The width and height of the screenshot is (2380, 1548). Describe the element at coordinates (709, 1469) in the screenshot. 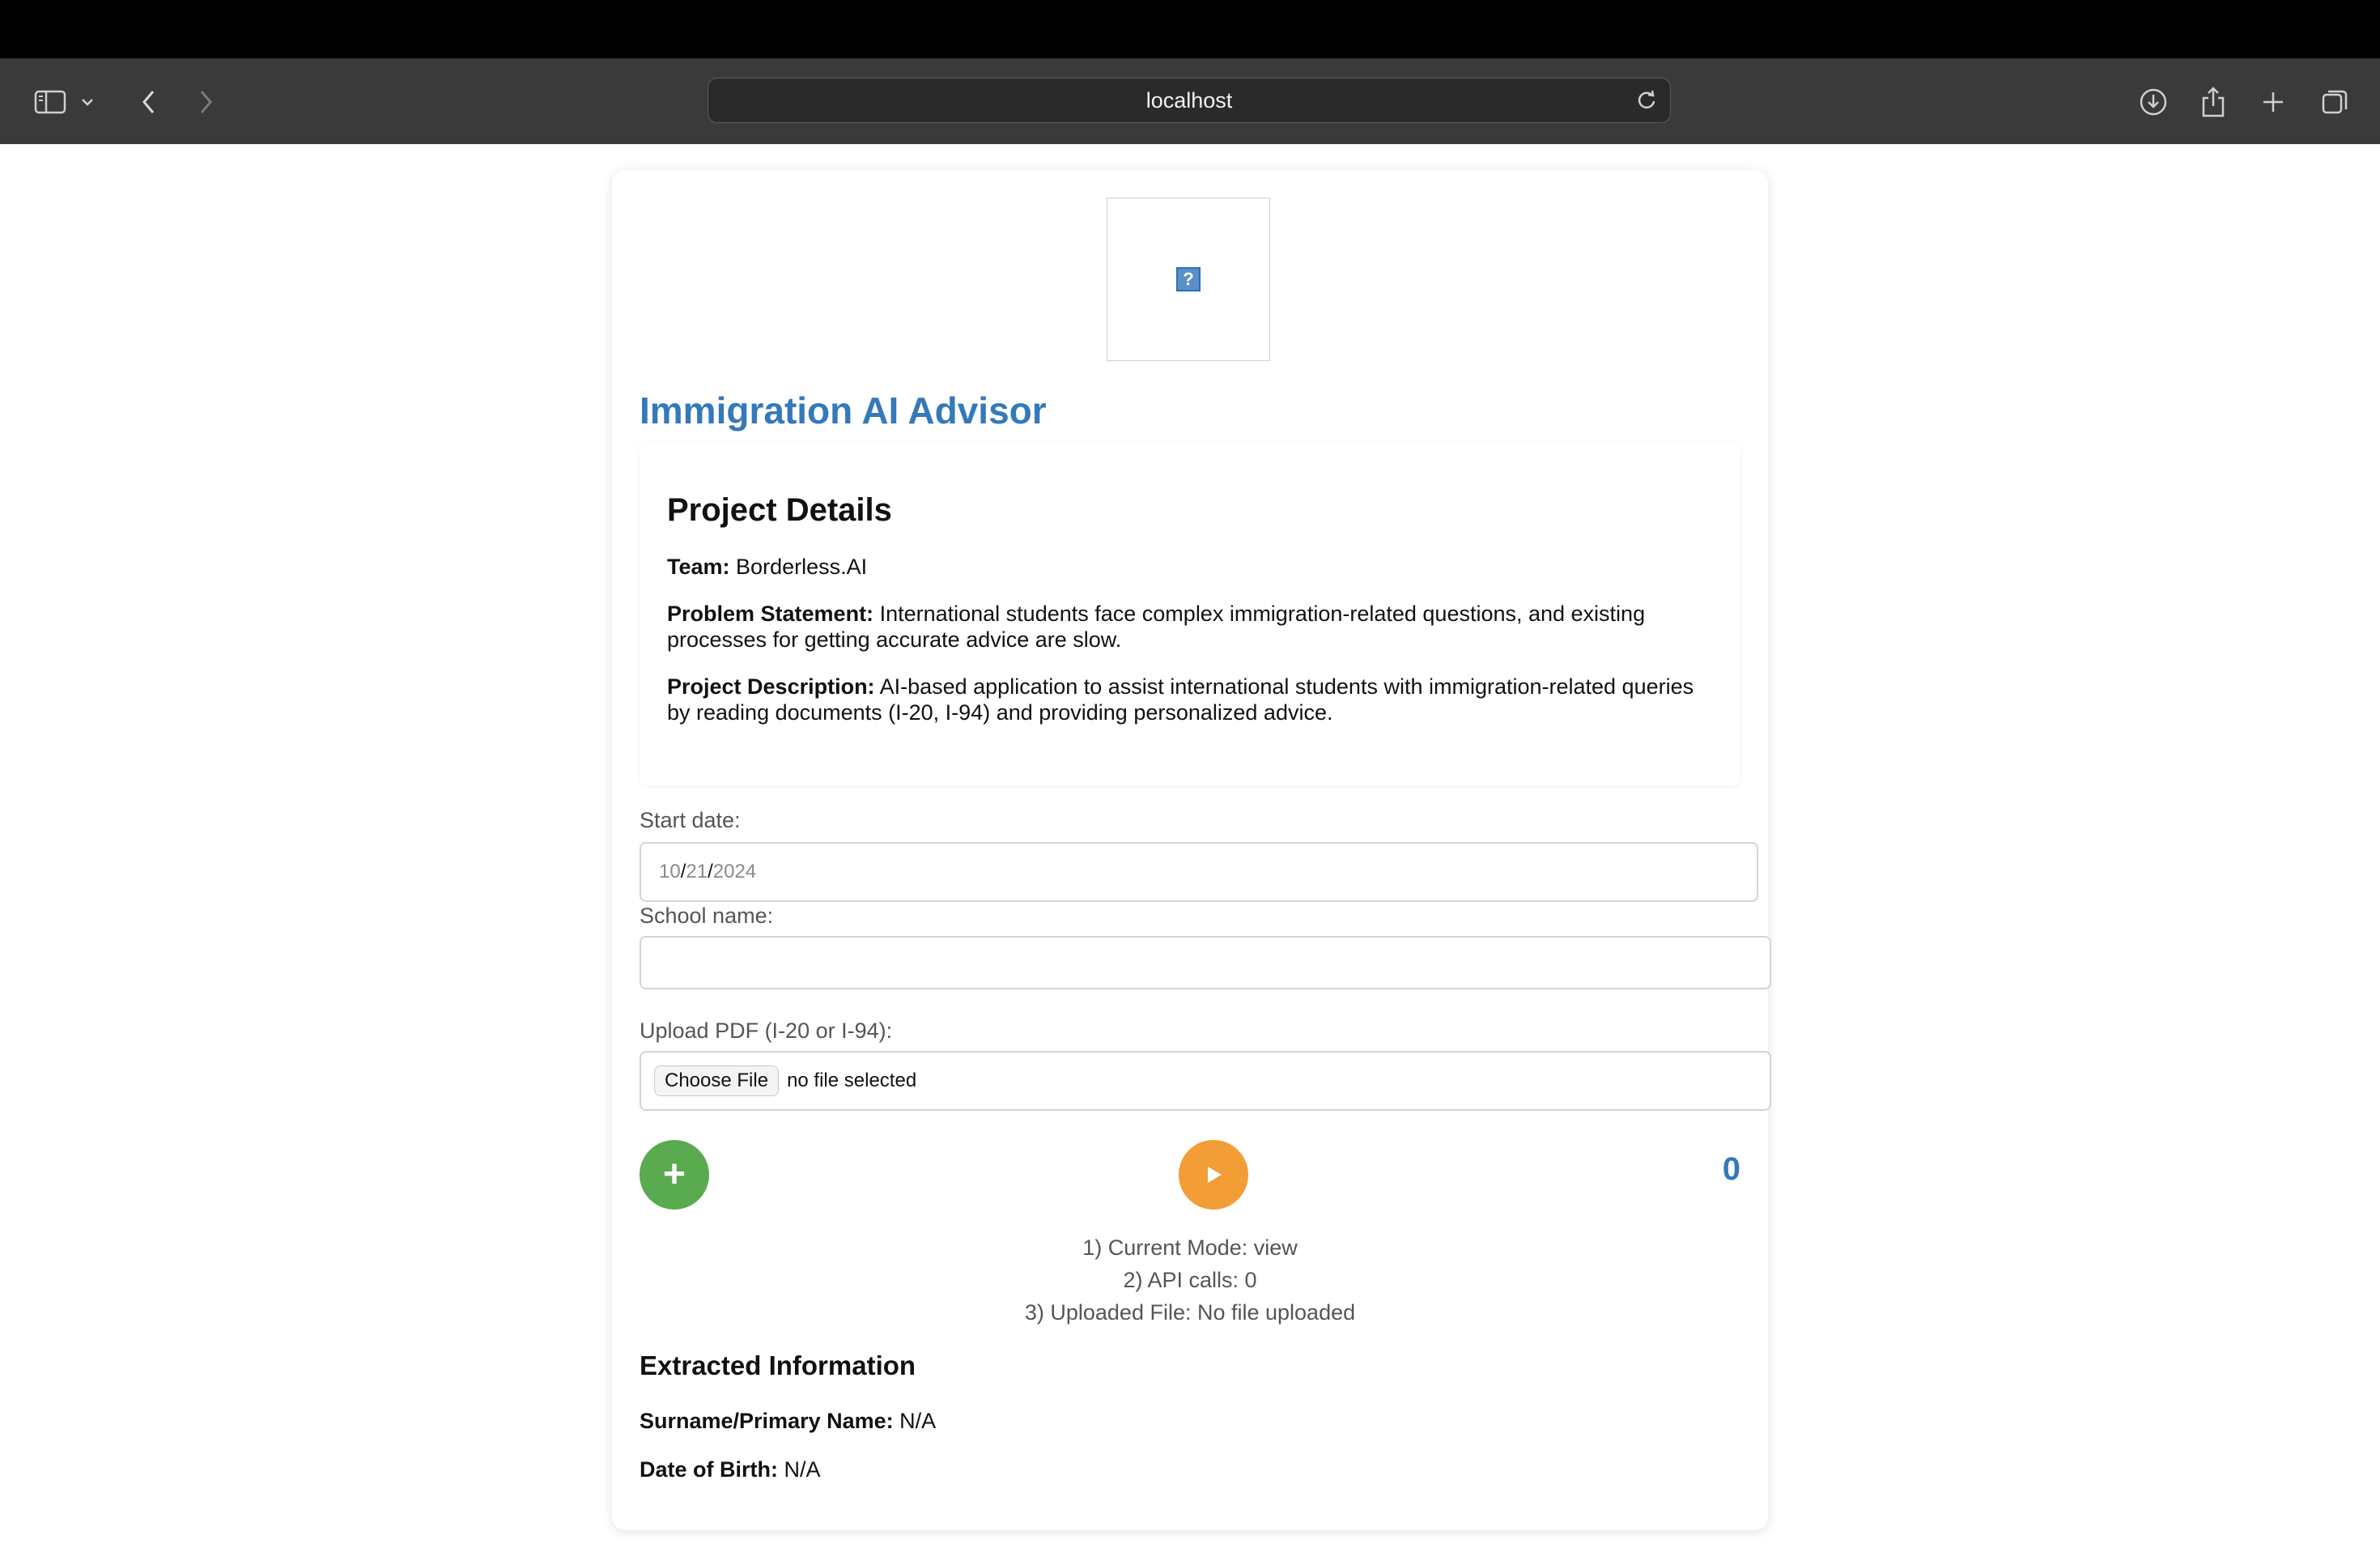

I see `date-of-birth-label: Date of Birth:` at that location.